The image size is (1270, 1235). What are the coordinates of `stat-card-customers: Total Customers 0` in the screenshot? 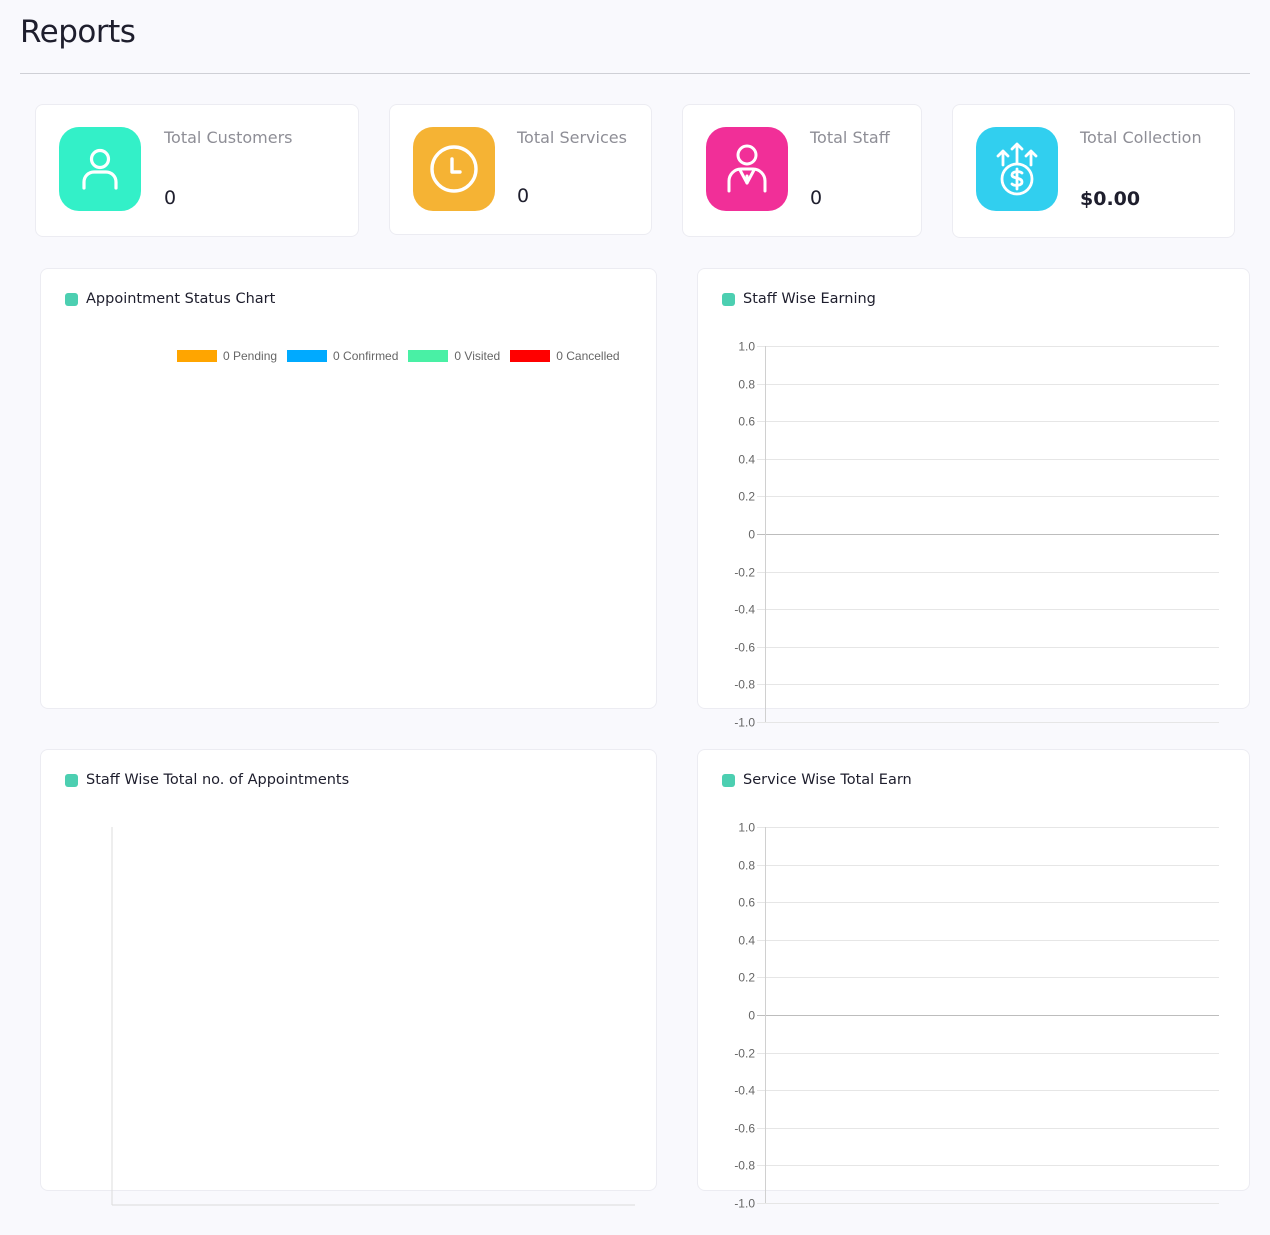 It's located at (197, 170).